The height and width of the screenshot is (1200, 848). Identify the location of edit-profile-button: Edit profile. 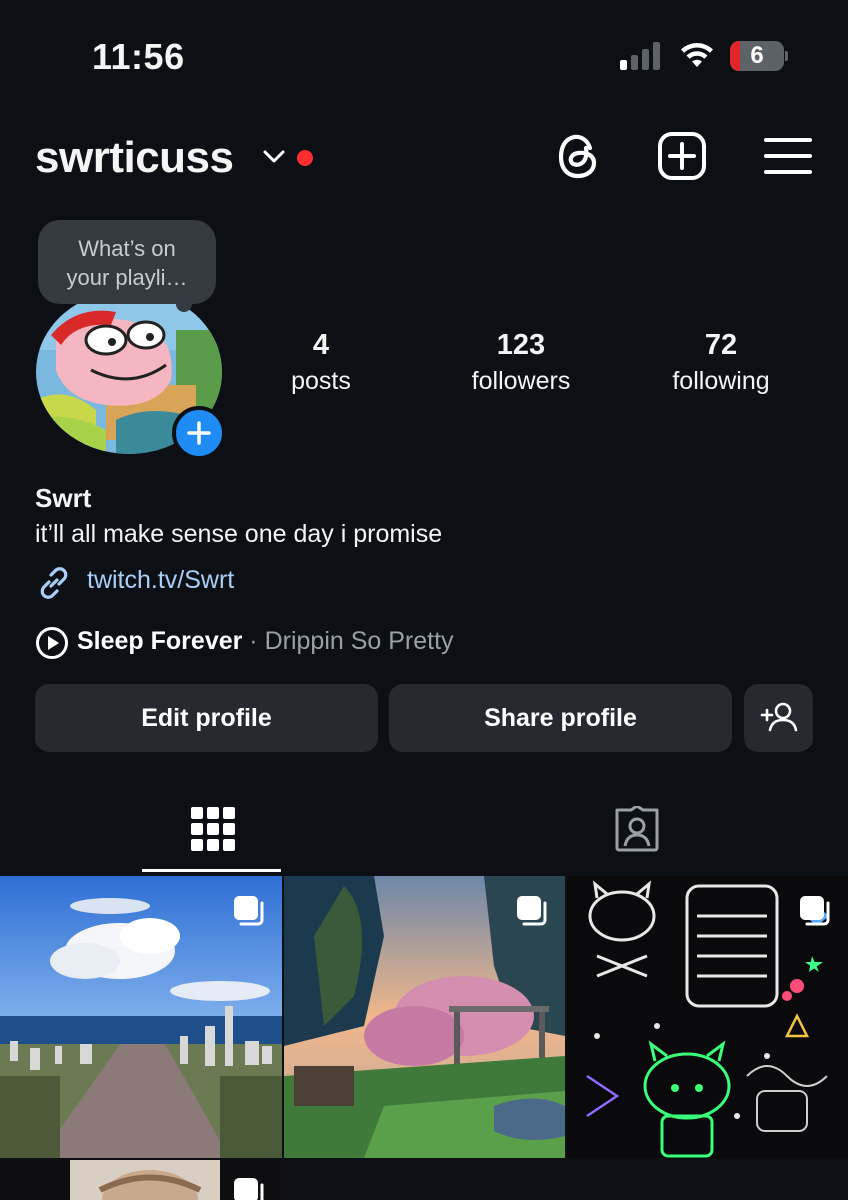
(206, 718).